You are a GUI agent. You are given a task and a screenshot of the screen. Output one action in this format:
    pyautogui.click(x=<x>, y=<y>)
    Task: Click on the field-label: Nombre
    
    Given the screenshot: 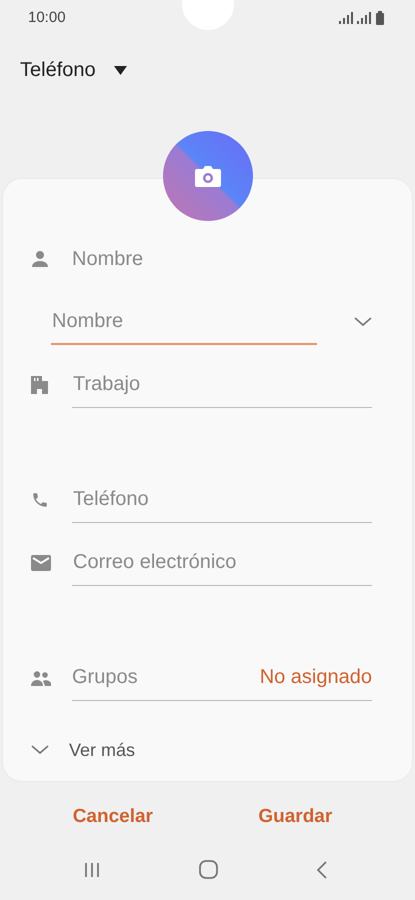 What is the action you would take?
    pyautogui.click(x=108, y=259)
    